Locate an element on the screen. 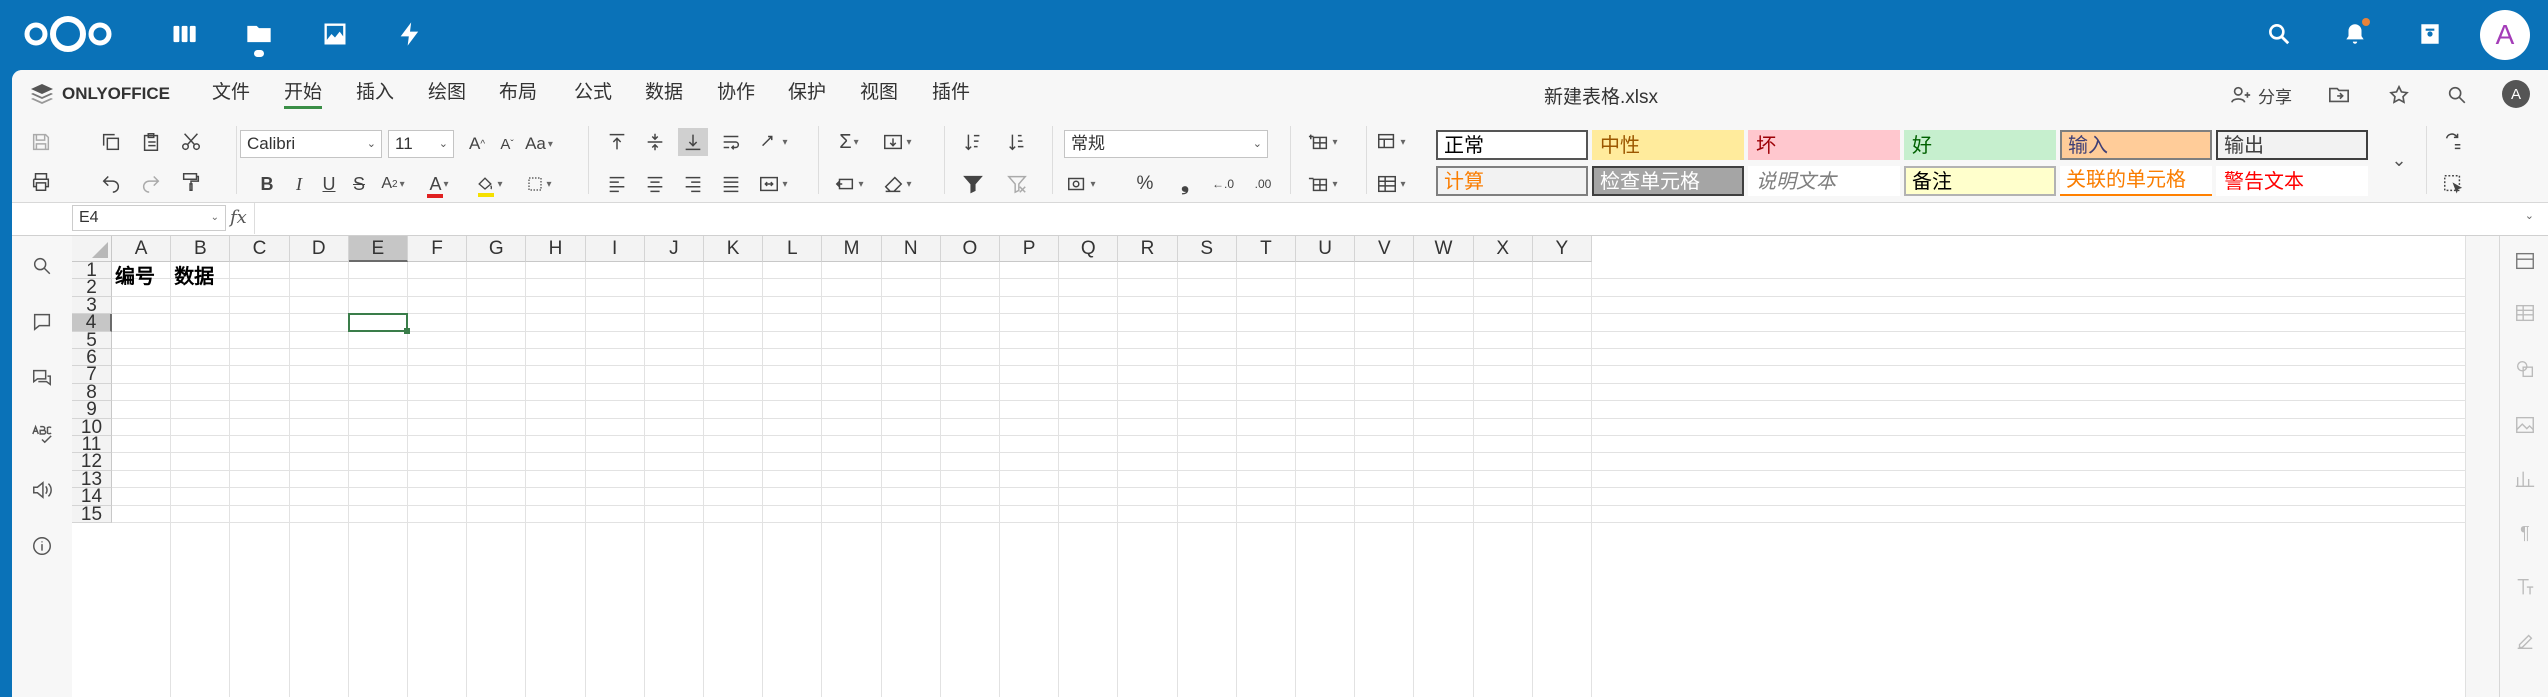 The height and width of the screenshot is (697, 2548). column-header-J: J is located at coordinates (674, 249).